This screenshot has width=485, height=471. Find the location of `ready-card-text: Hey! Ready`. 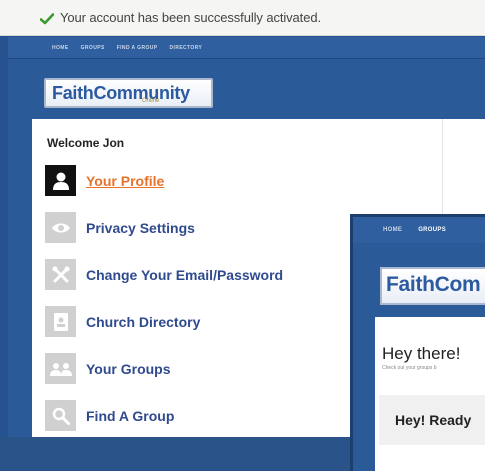

ready-card-text: Hey! Ready is located at coordinates (433, 420).